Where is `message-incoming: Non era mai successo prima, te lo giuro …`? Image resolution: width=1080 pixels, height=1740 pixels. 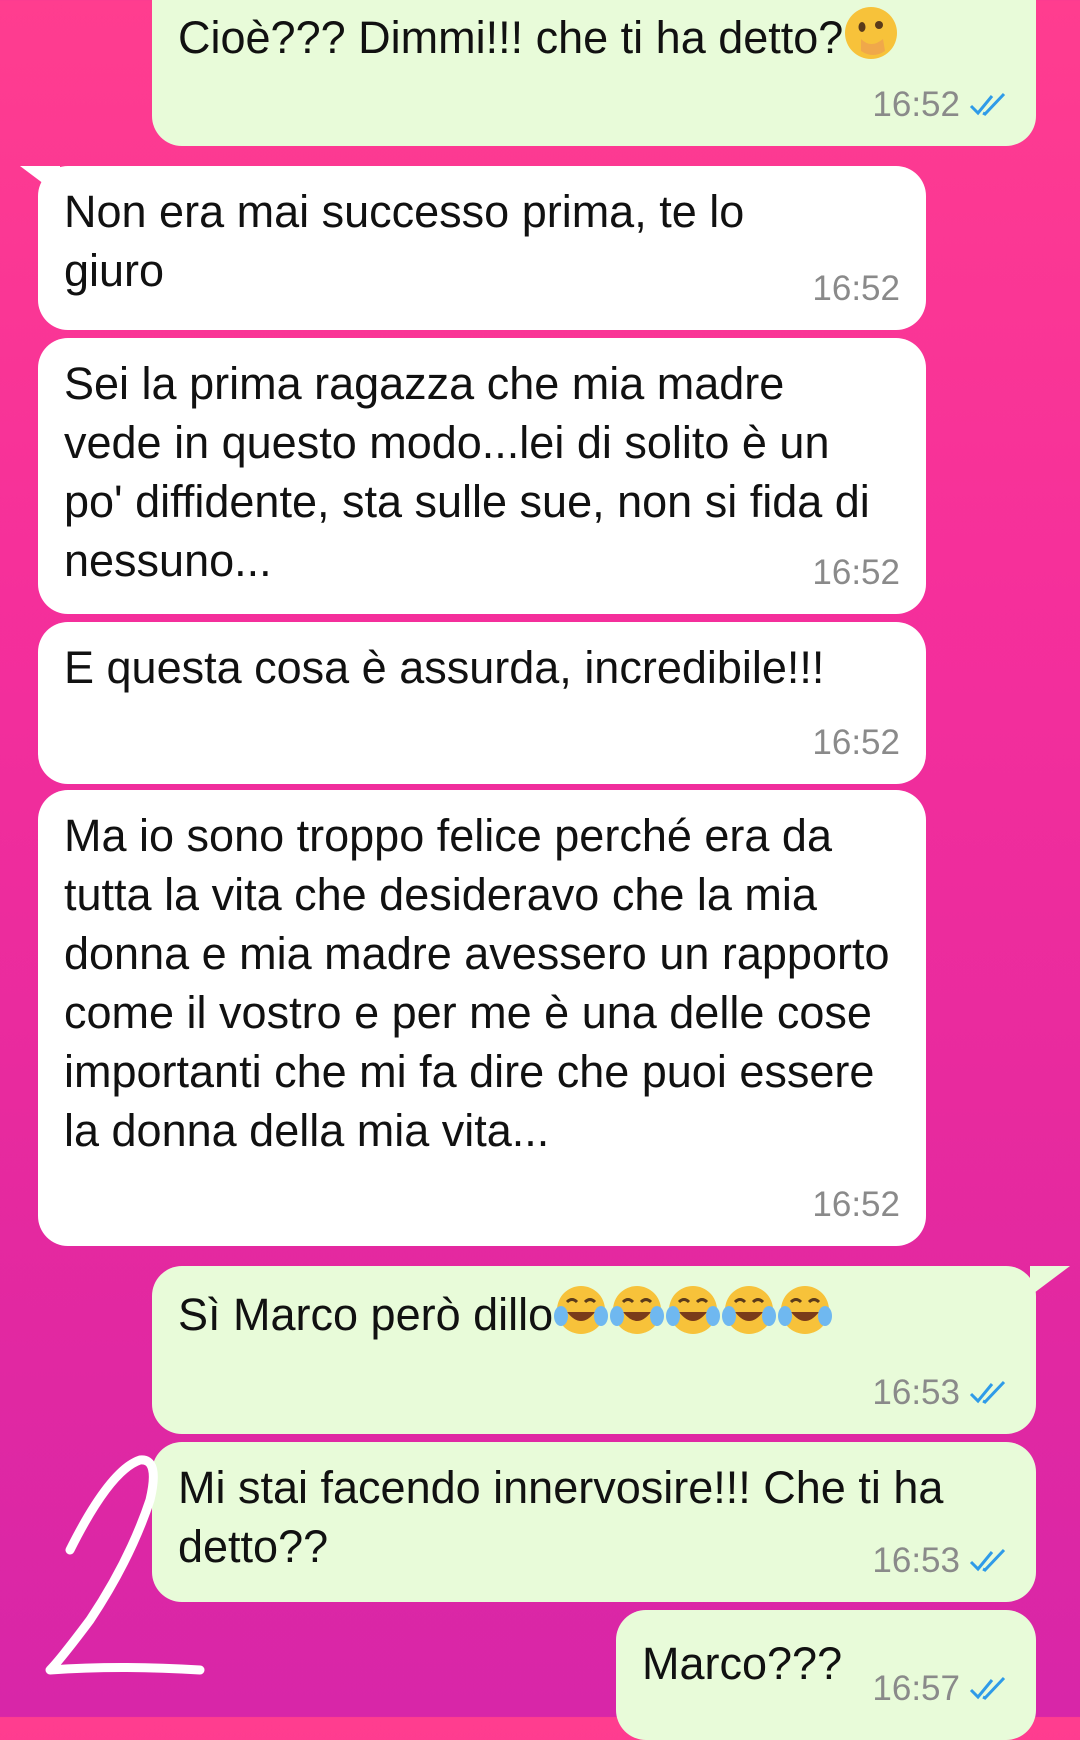 message-incoming: Non era mai successo prima, te lo giuro … is located at coordinates (482, 248).